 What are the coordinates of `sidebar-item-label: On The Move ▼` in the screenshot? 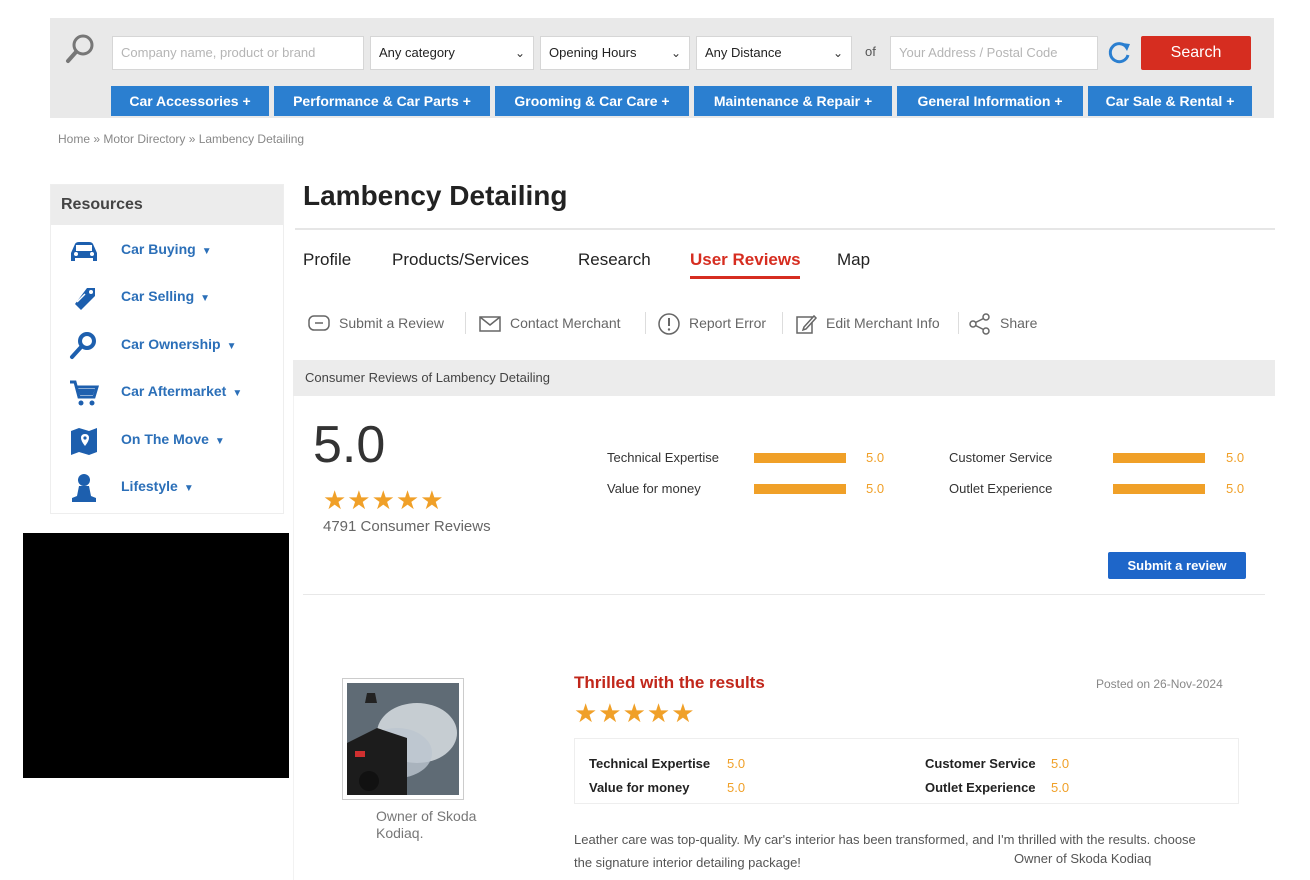 It's located at (173, 439).